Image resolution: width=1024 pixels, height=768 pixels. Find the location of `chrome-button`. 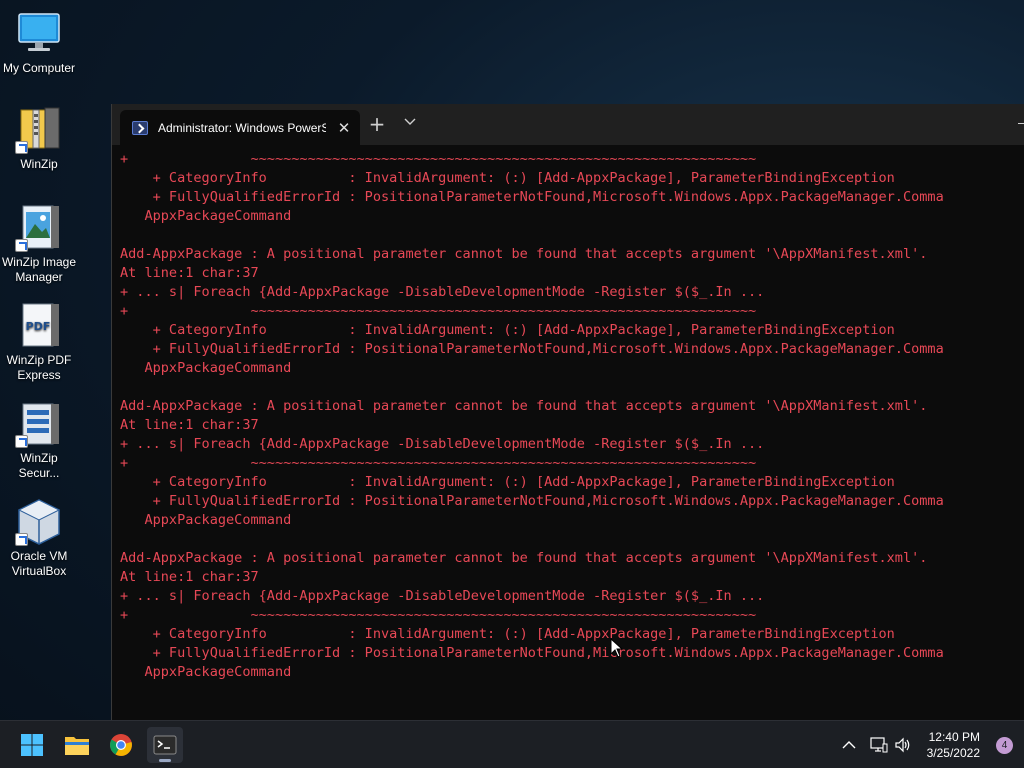

chrome-button is located at coordinates (121, 745).